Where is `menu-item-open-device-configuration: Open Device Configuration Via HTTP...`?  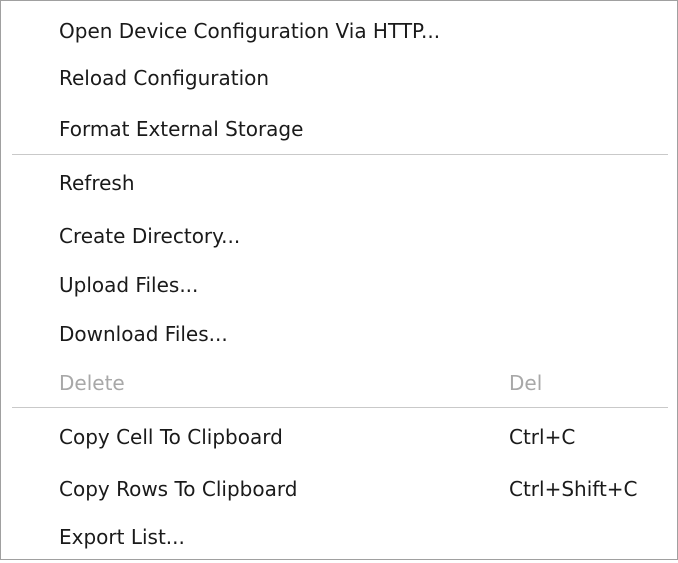 menu-item-open-device-configuration: Open Device Configuration Via HTTP... is located at coordinates (339, 31).